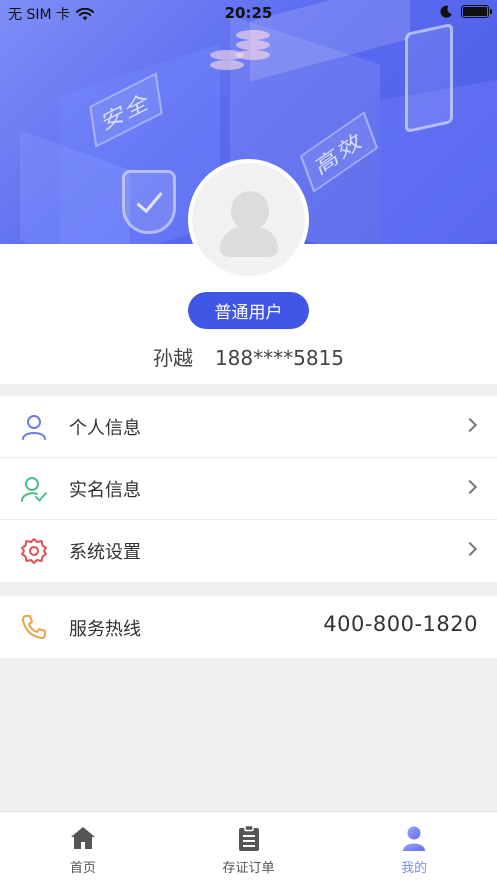 This screenshot has height=883, width=497. Describe the element at coordinates (429, 78) in the screenshot. I see `phone-illustration` at that location.